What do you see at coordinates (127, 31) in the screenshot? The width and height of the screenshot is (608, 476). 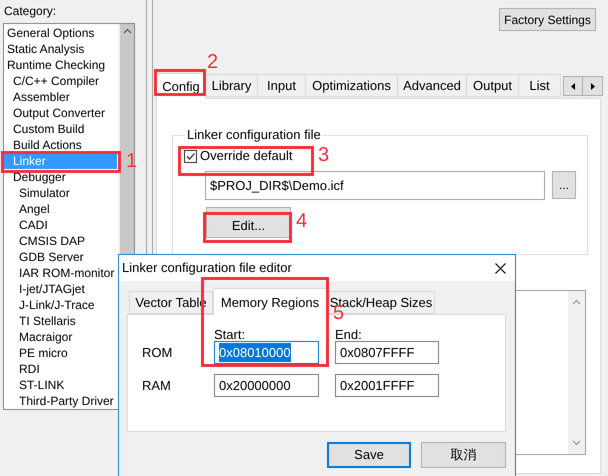 I see `scroll-up-icon` at bounding box center [127, 31].